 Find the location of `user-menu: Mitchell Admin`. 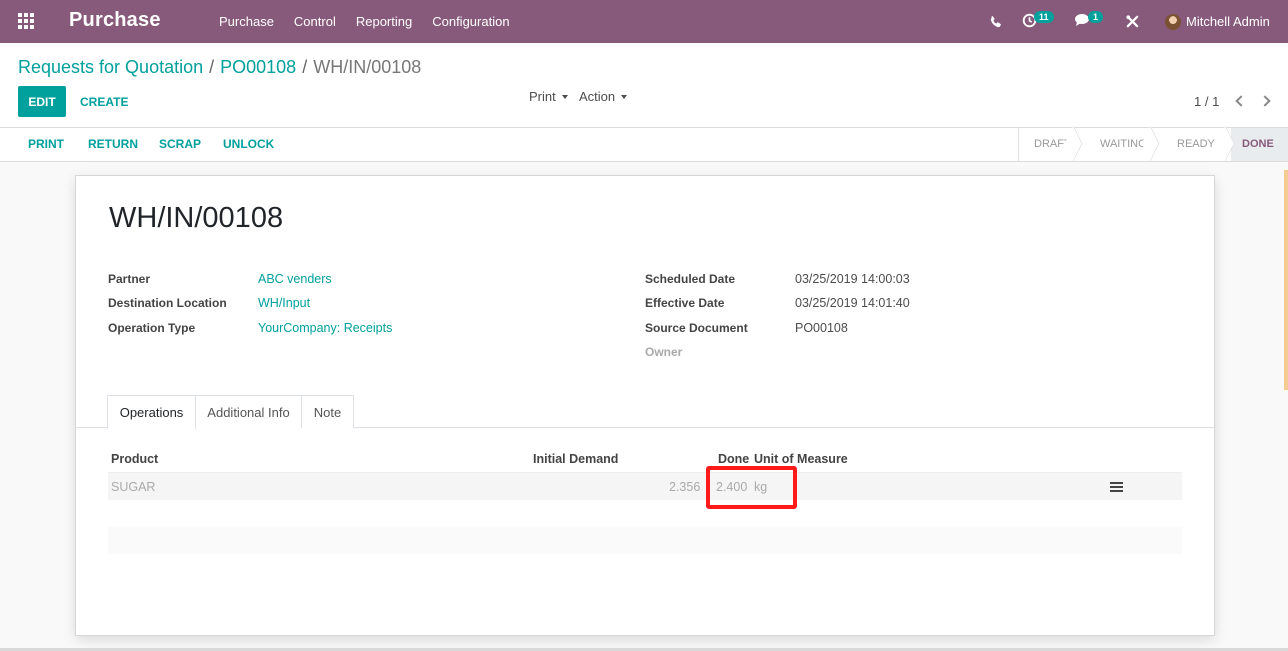

user-menu: Mitchell Admin is located at coordinates (1217, 21).